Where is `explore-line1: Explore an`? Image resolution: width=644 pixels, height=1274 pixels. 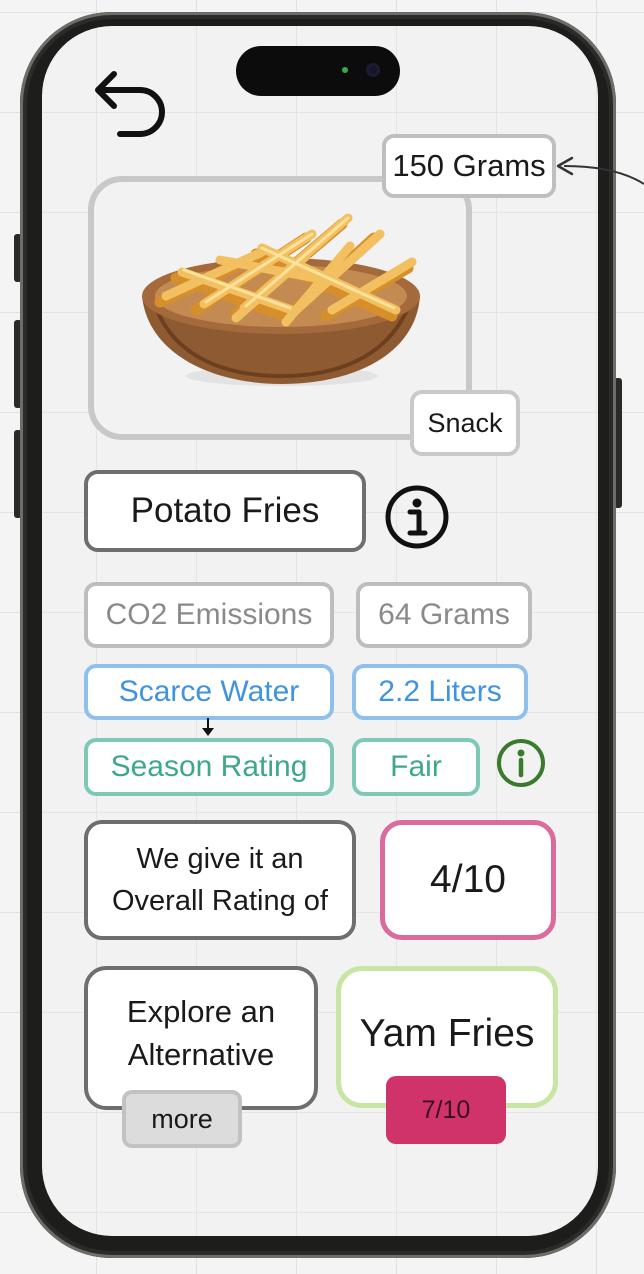
explore-line1: Explore an is located at coordinates (201, 1011).